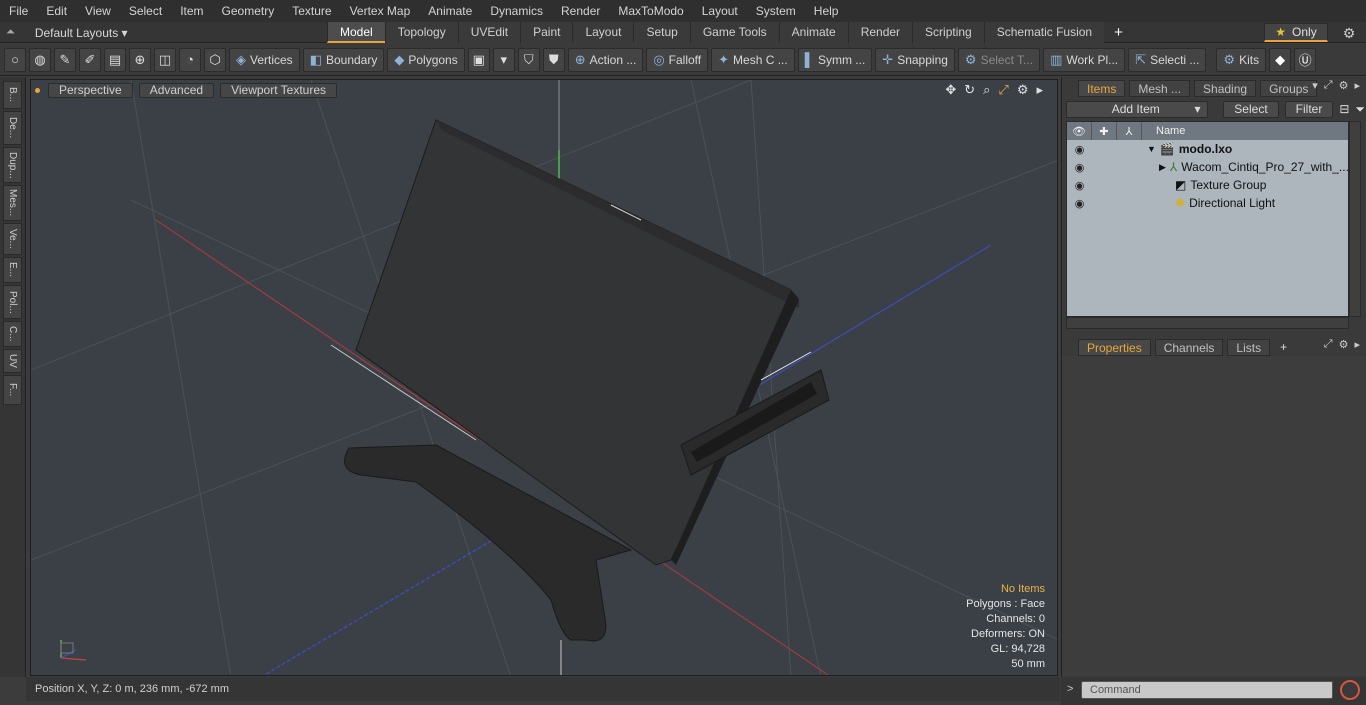 The height and width of the screenshot is (705, 1366). Describe the element at coordinates (546, 32) in the screenshot. I see `tab-paint: Paint` at that location.